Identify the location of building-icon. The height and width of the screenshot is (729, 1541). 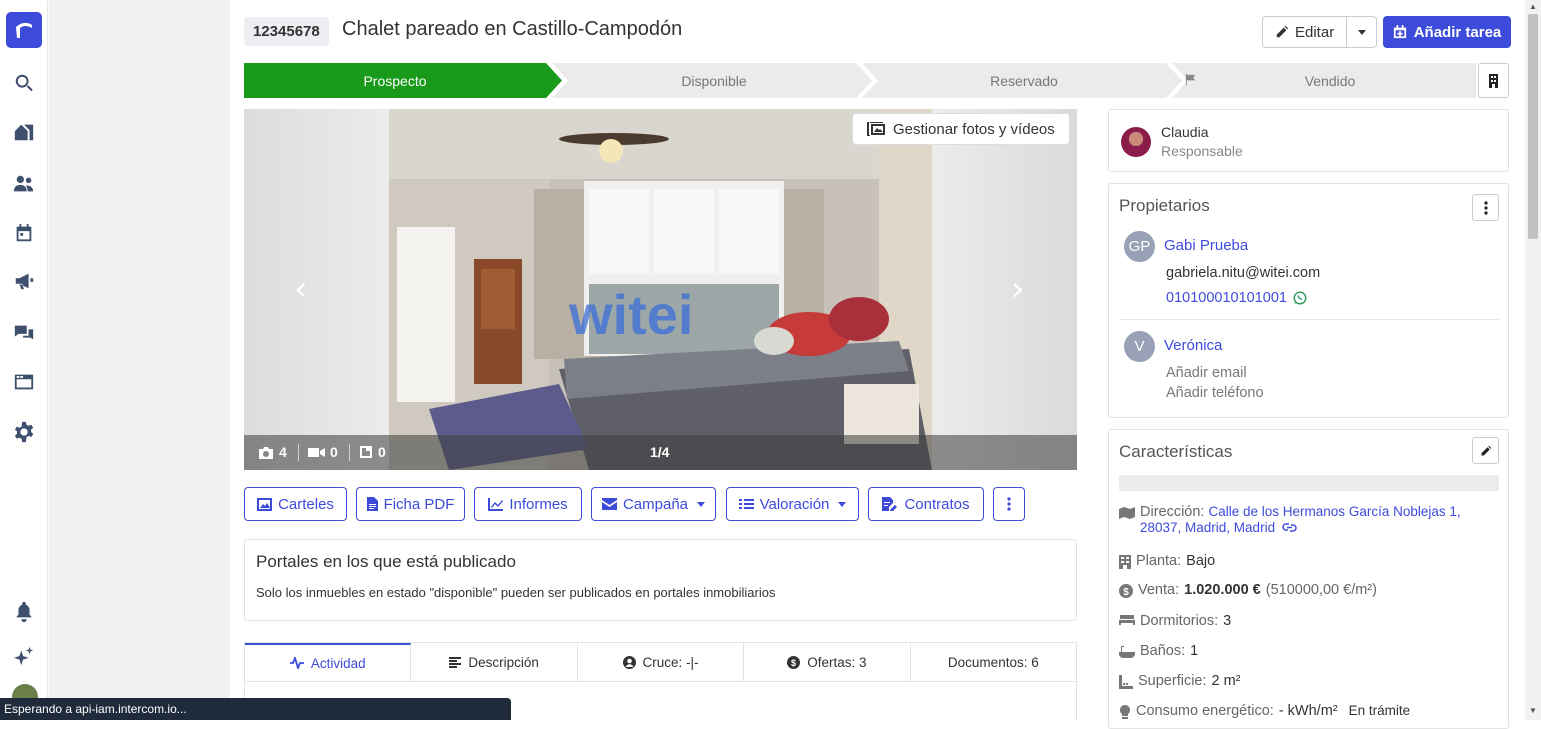
(1125, 562).